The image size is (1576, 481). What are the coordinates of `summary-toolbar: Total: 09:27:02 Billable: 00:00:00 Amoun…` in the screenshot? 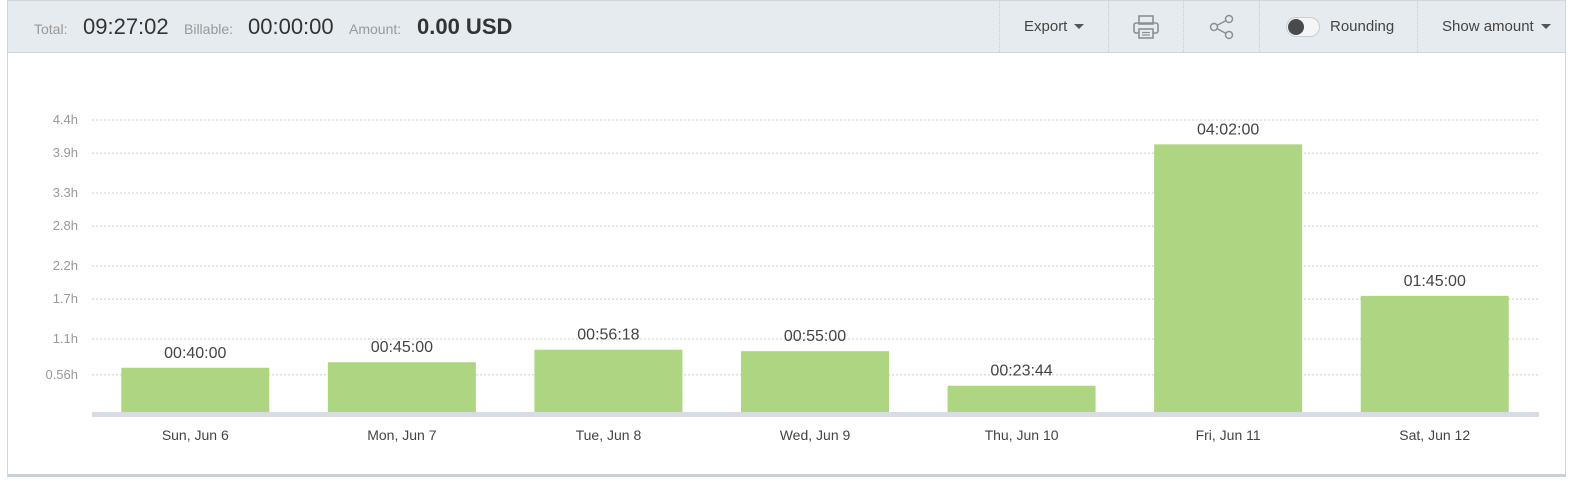 It's located at (786, 27).